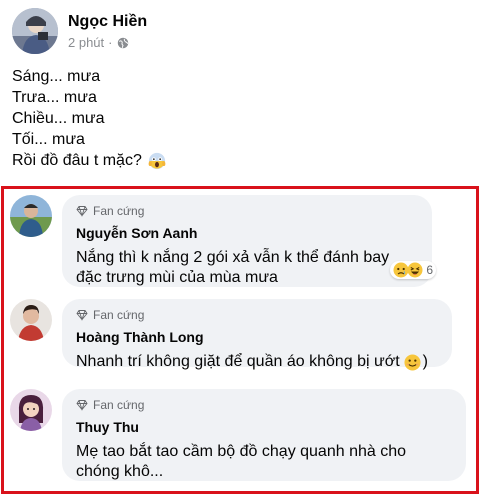  I want to click on post-header: Ngọc Hiền 2 phút ·, so click(79, 31).